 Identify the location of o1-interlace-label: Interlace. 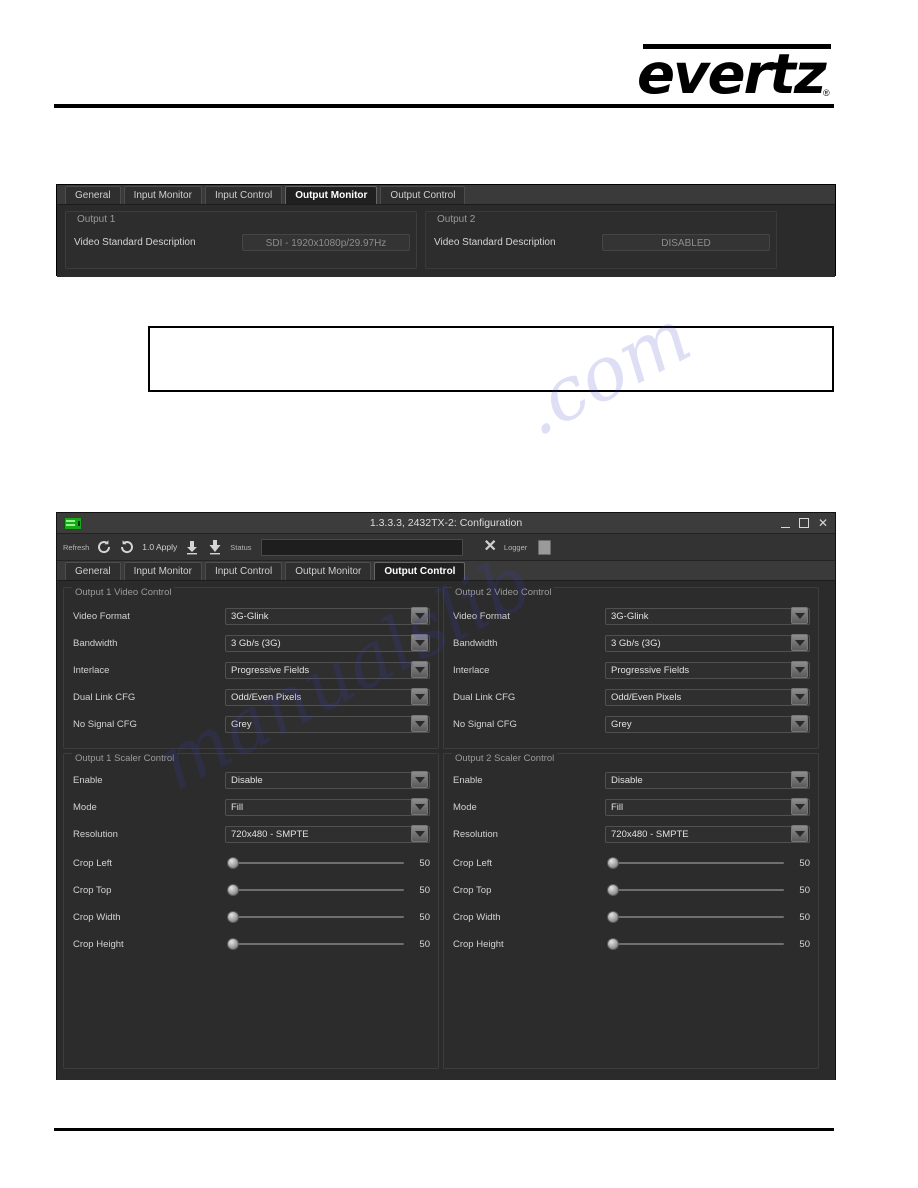
(91, 670).